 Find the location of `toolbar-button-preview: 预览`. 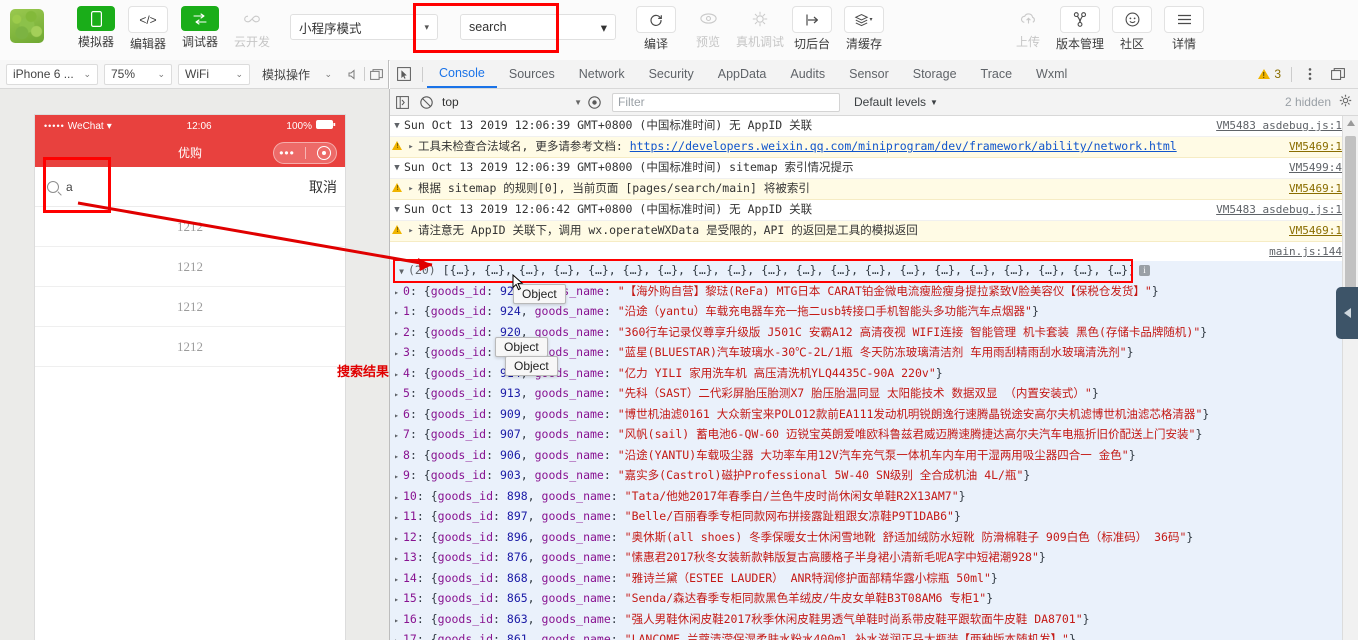

toolbar-button-preview: 预览 is located at coordinates (708, 27).